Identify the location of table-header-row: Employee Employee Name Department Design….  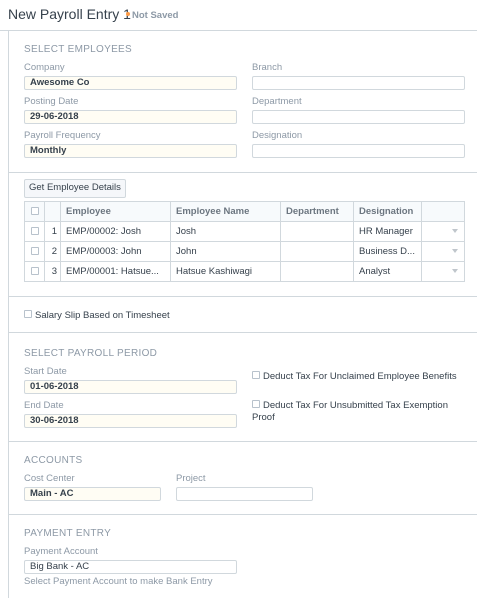
(244, 211).